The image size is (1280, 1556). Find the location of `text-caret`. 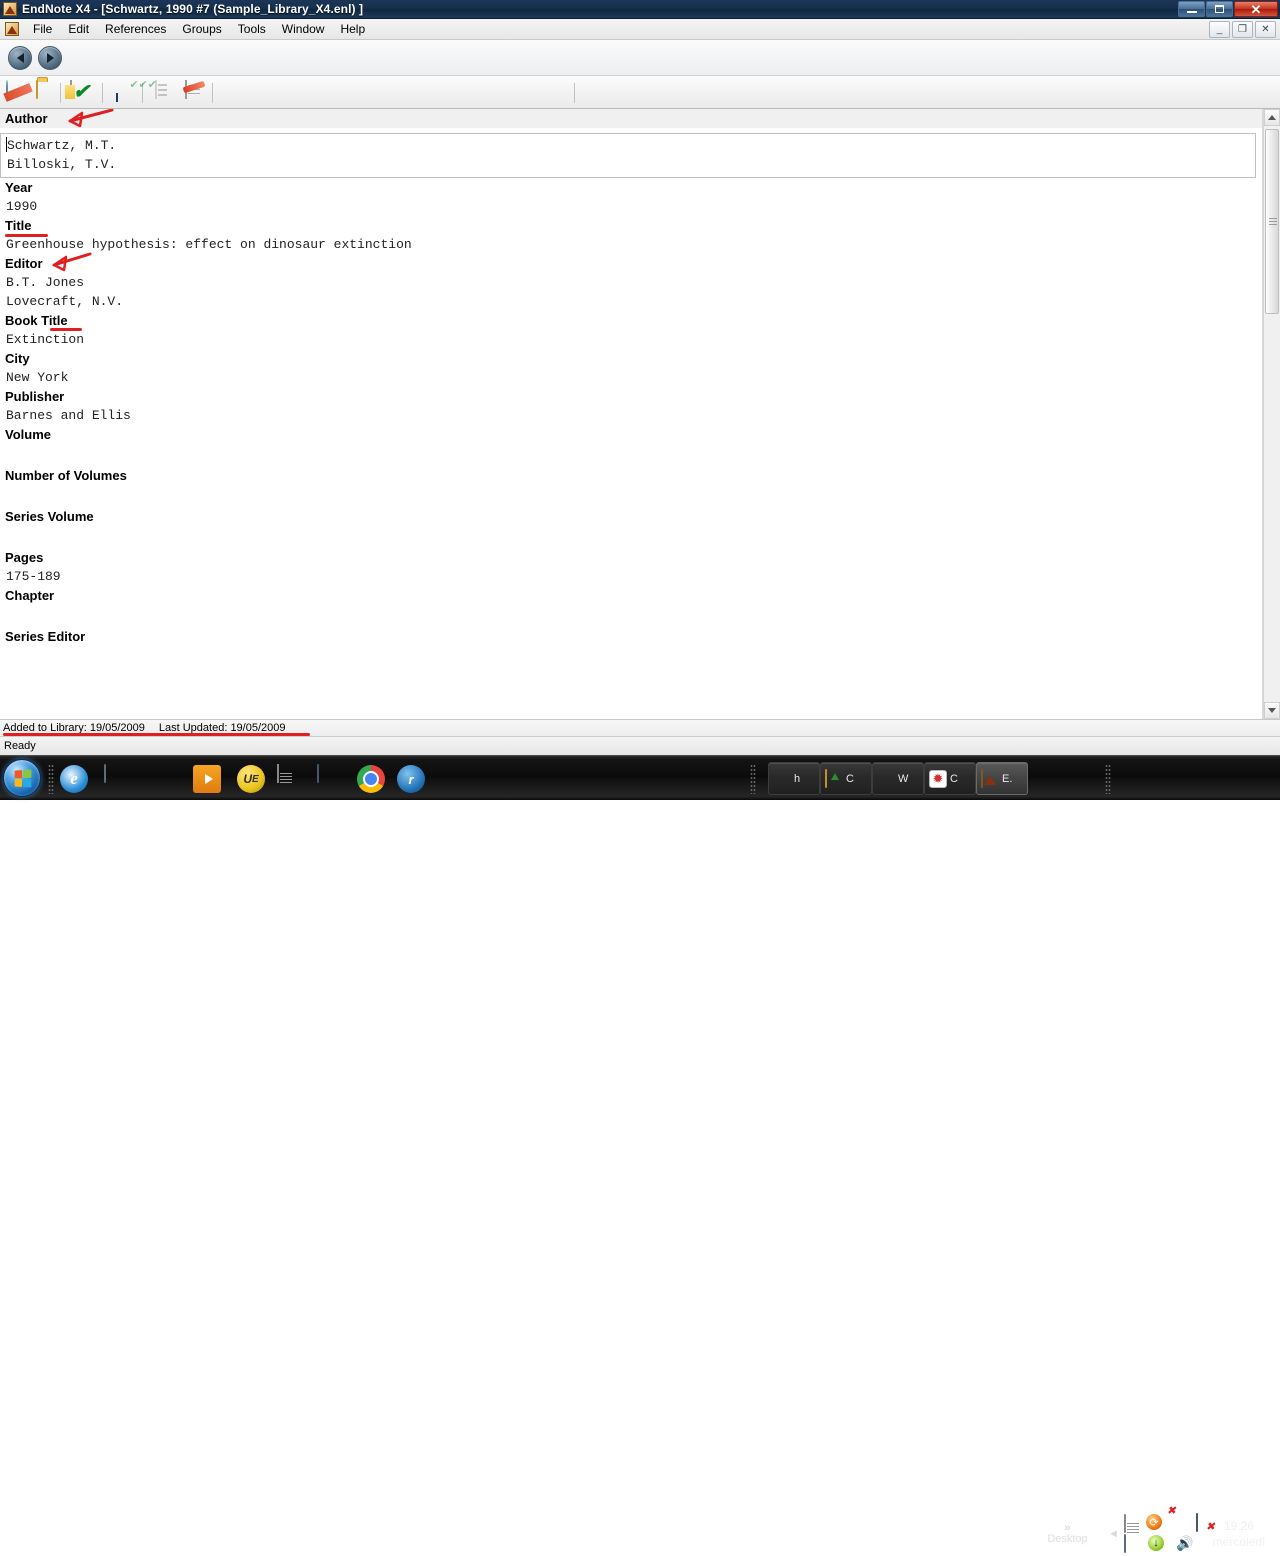

text-caret is located at coordinates (6, 144).